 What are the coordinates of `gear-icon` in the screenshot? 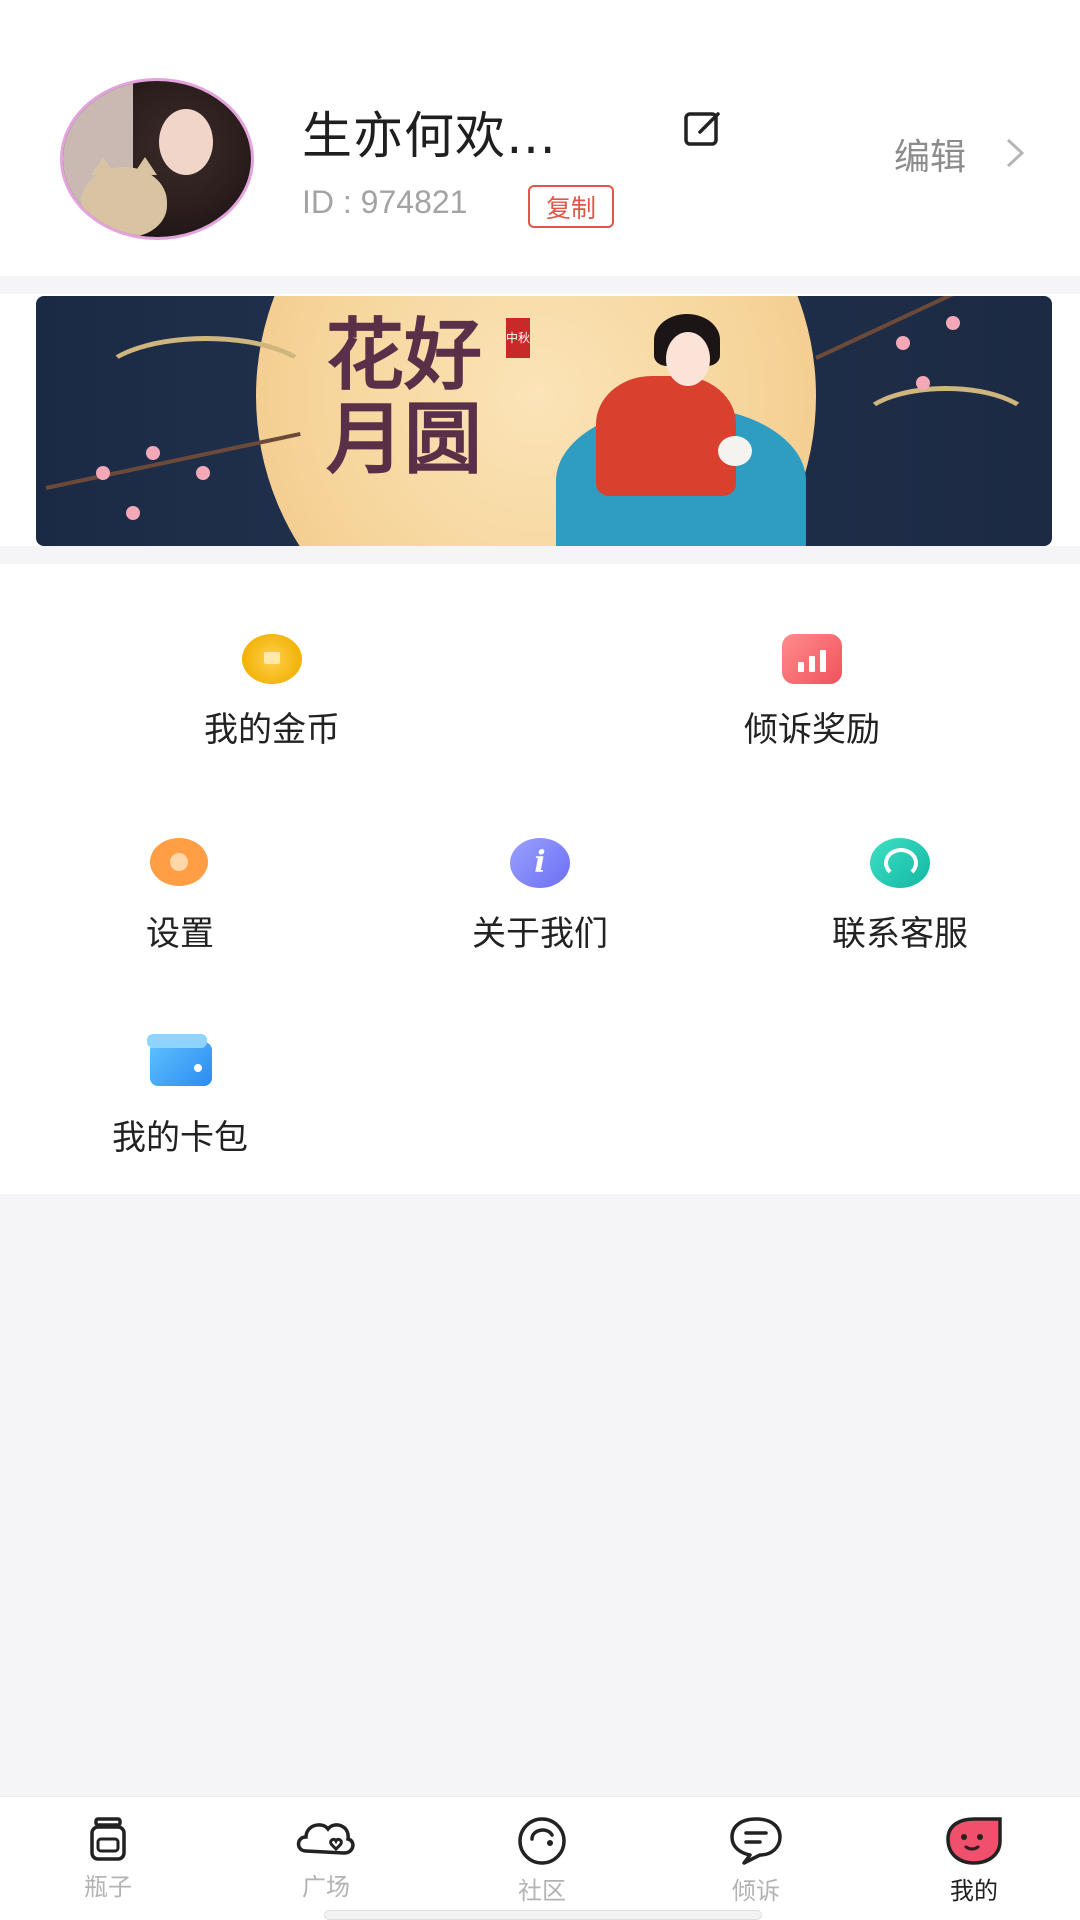 It's located at (179, 862).